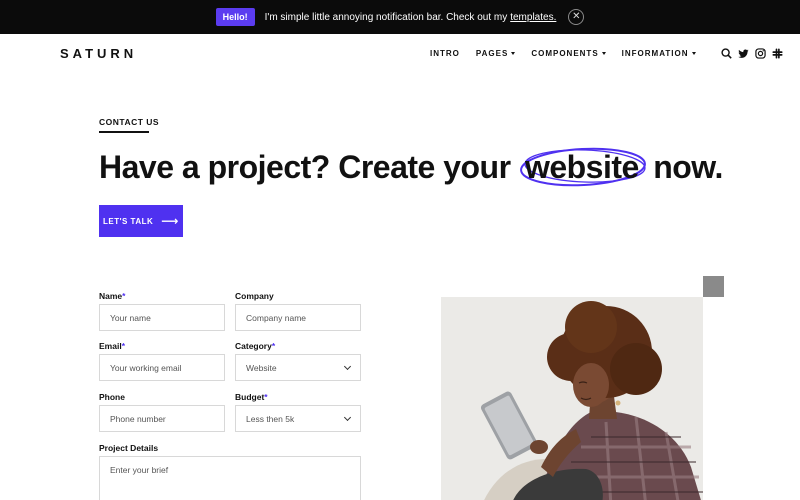 This screenshot has width=800, height=500. I want to click on instagram-icon, so click(760, 53).